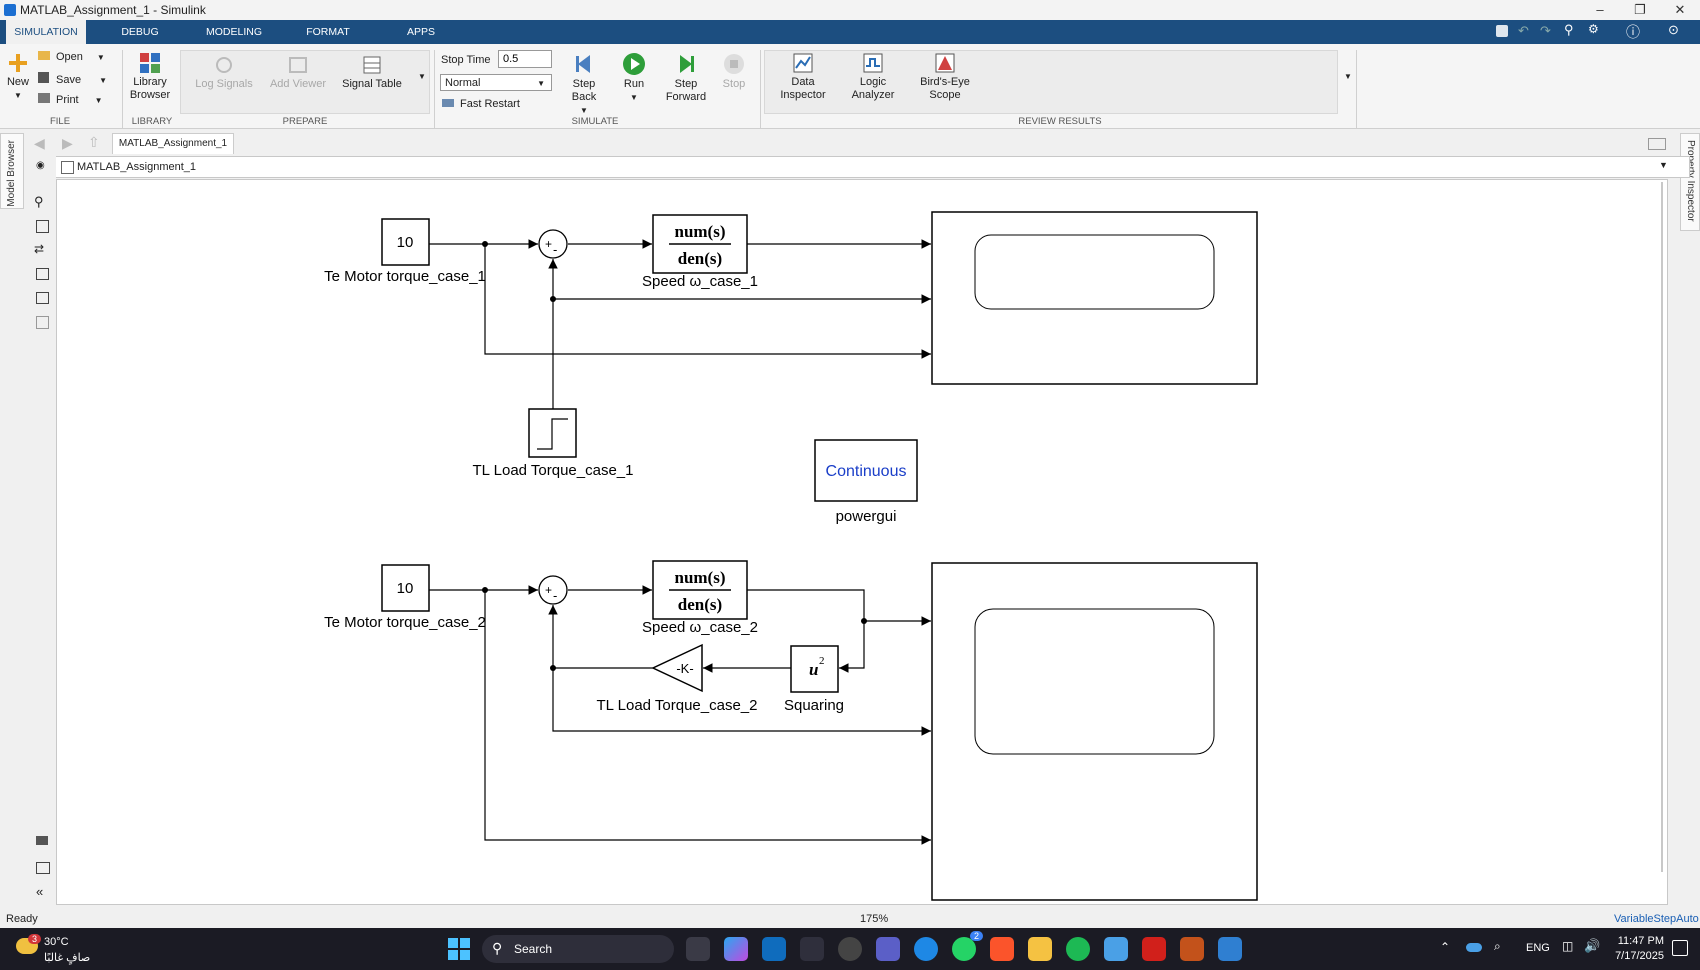 This screenshot has width=1700, height=970. I want to click on new-button: New ▼, so click(18, 77).